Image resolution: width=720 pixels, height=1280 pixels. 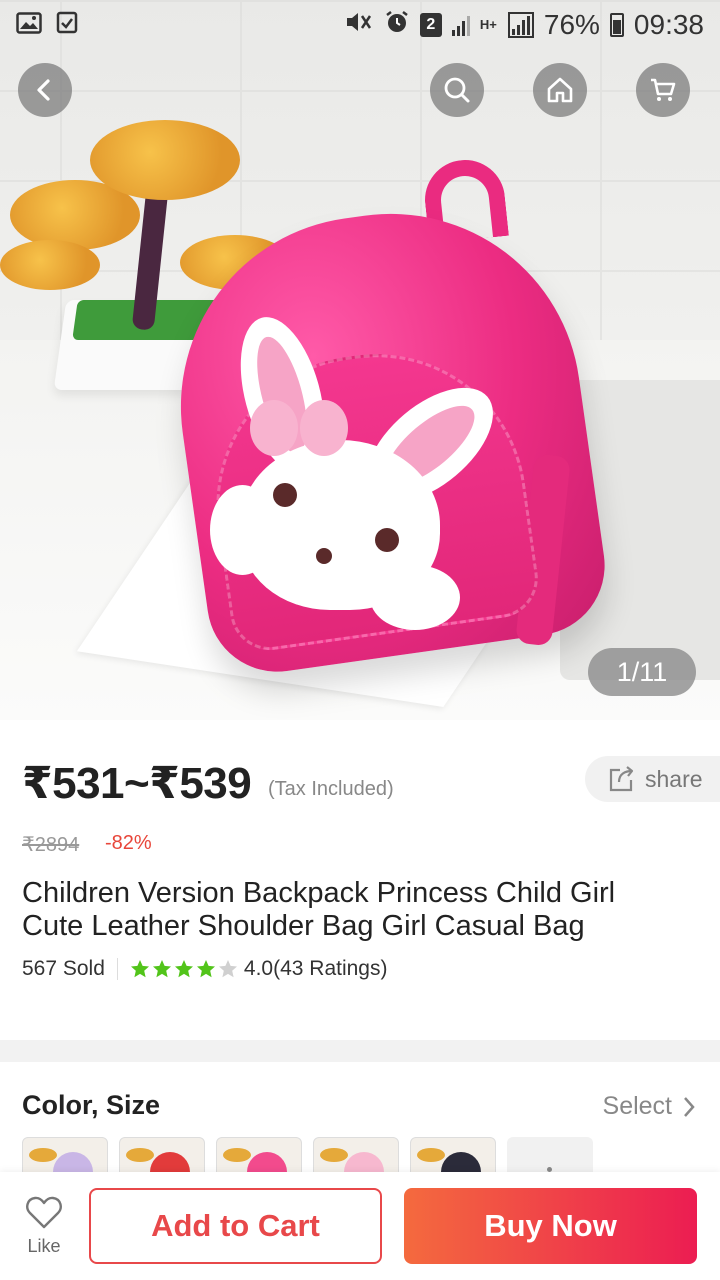 I want to click on color-size-select: Select, so click(x=649, y=1106).